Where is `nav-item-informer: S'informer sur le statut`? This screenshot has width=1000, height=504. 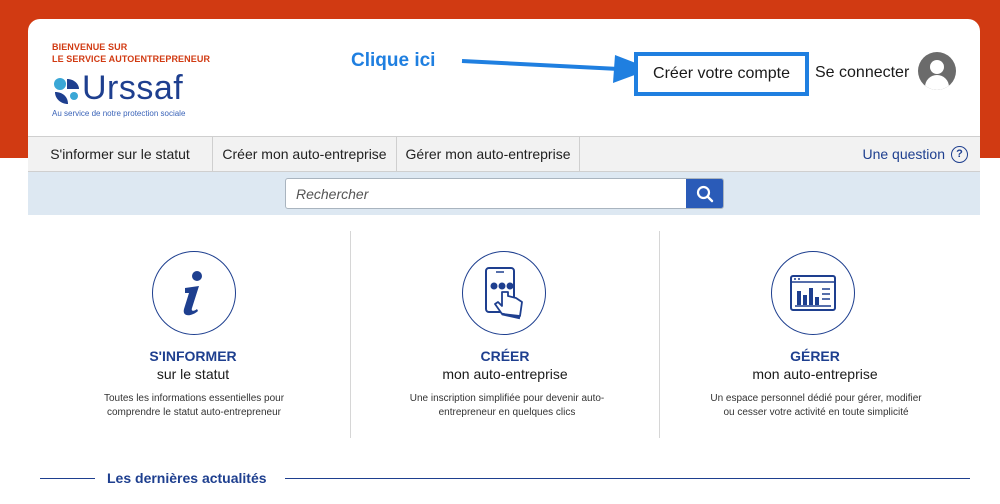
nav-item-informer: S'informer sur le statut is located at coordinates (120, 154).